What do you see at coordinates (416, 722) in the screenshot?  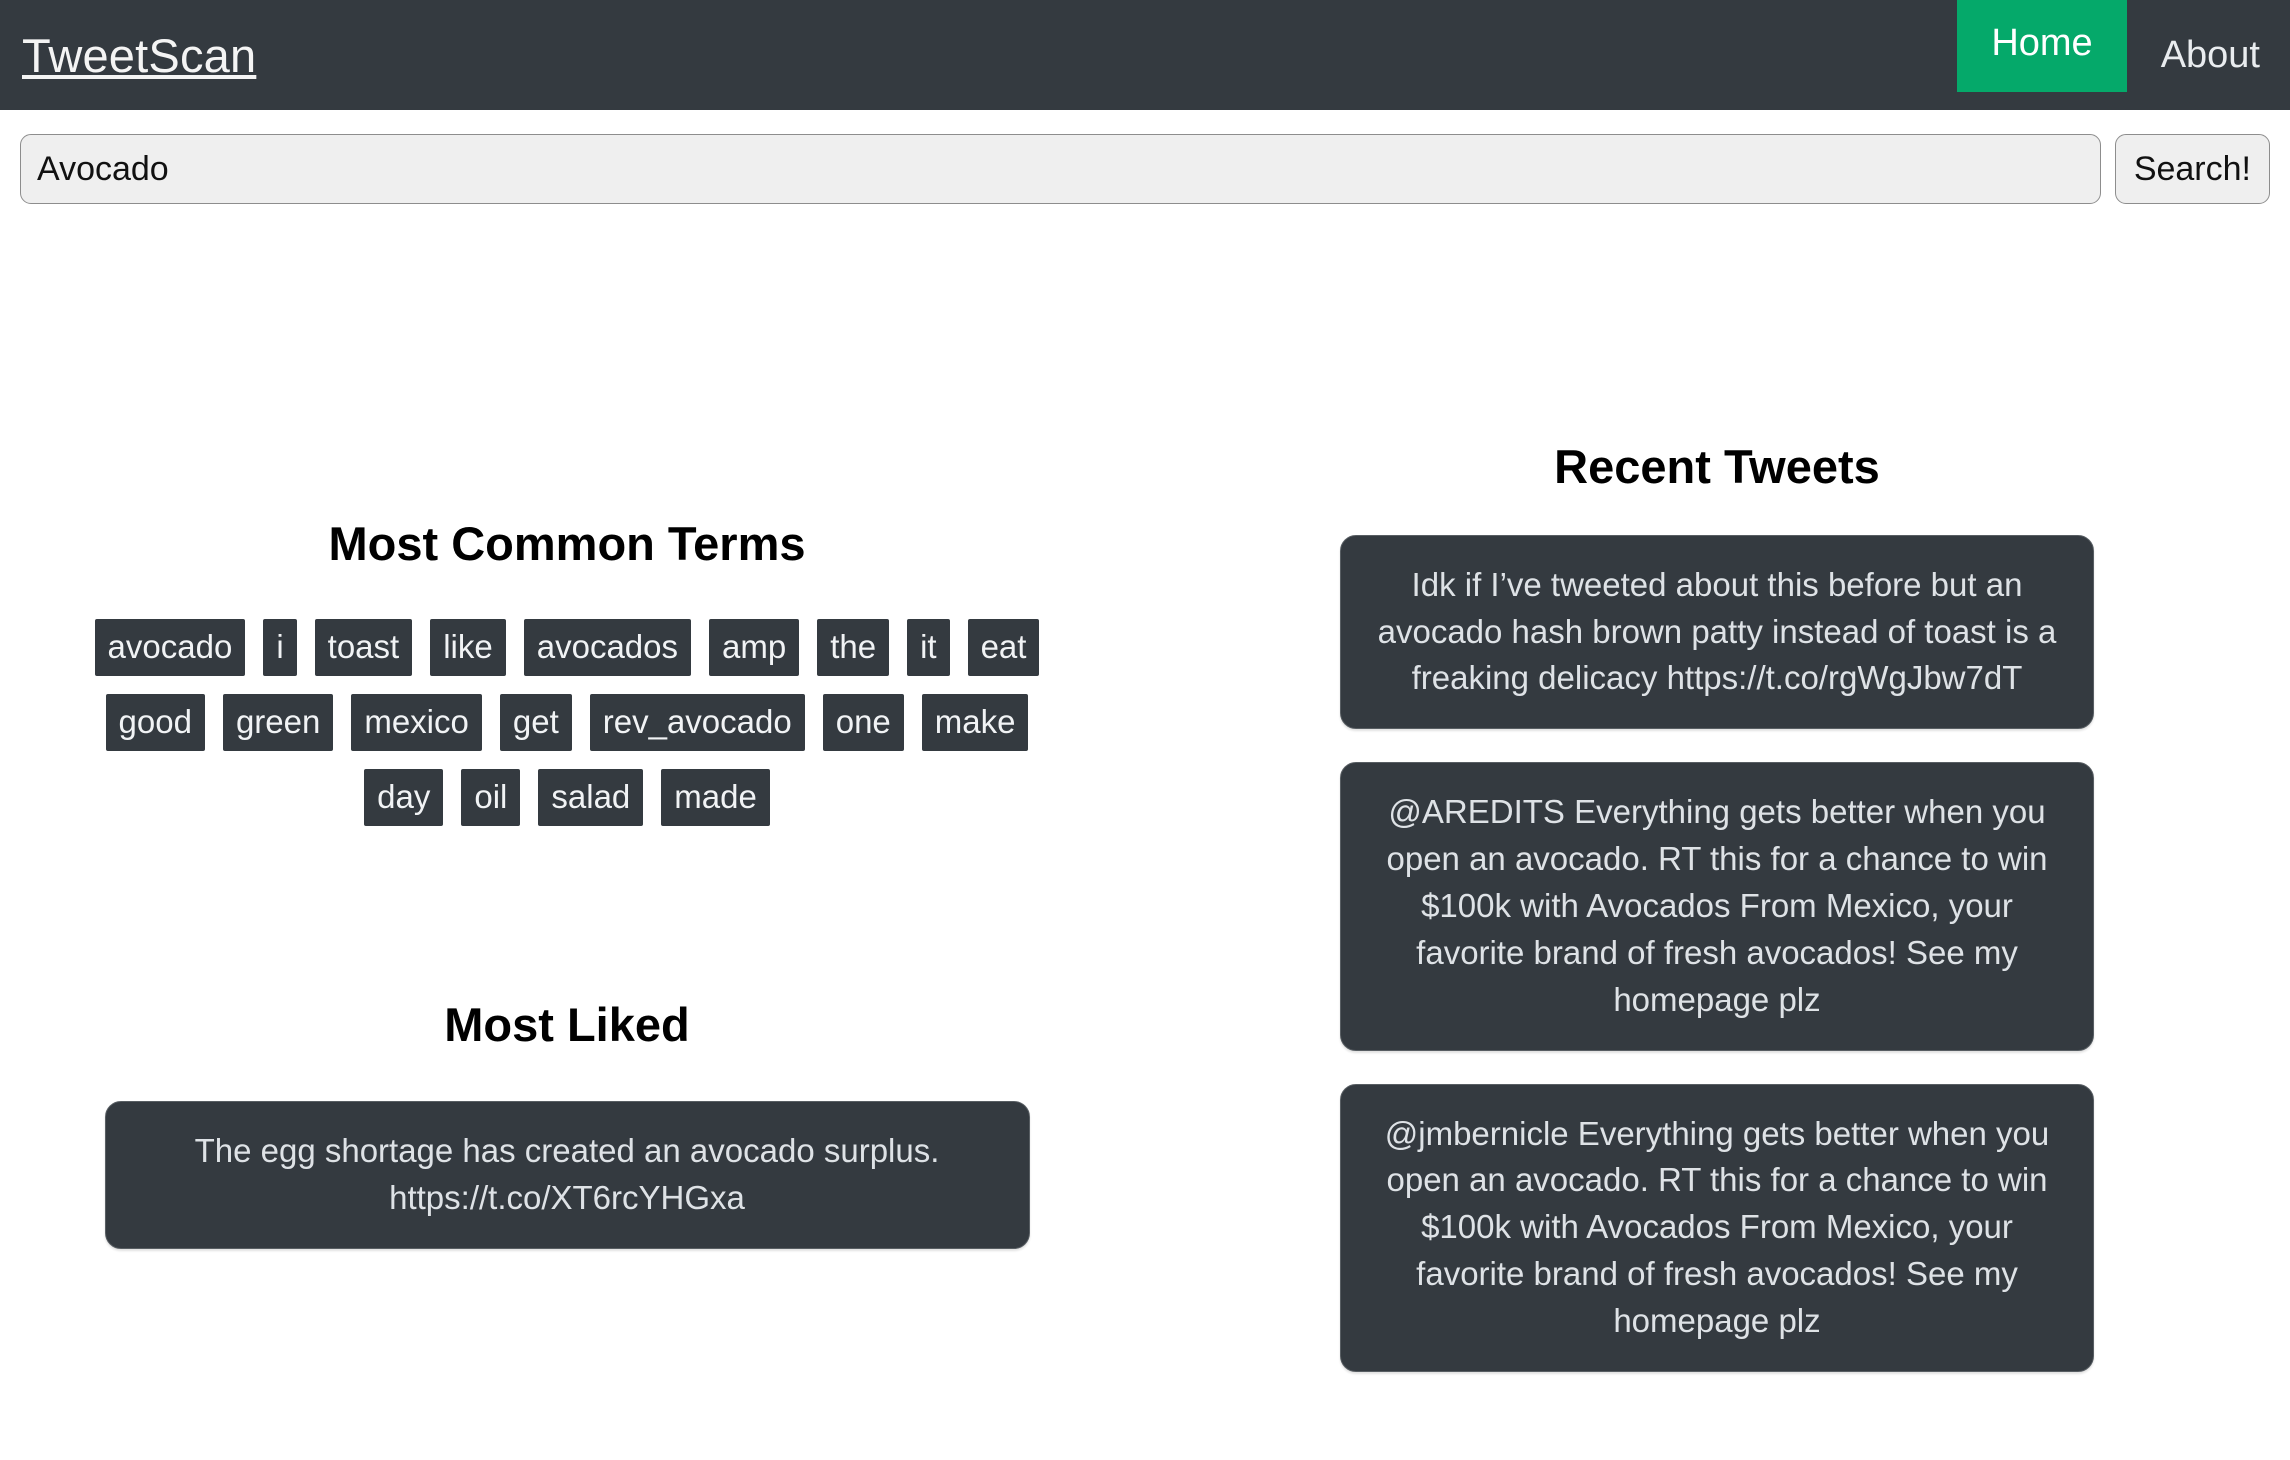 I see `term-pill: mexico` at bounding box center [416, 722].